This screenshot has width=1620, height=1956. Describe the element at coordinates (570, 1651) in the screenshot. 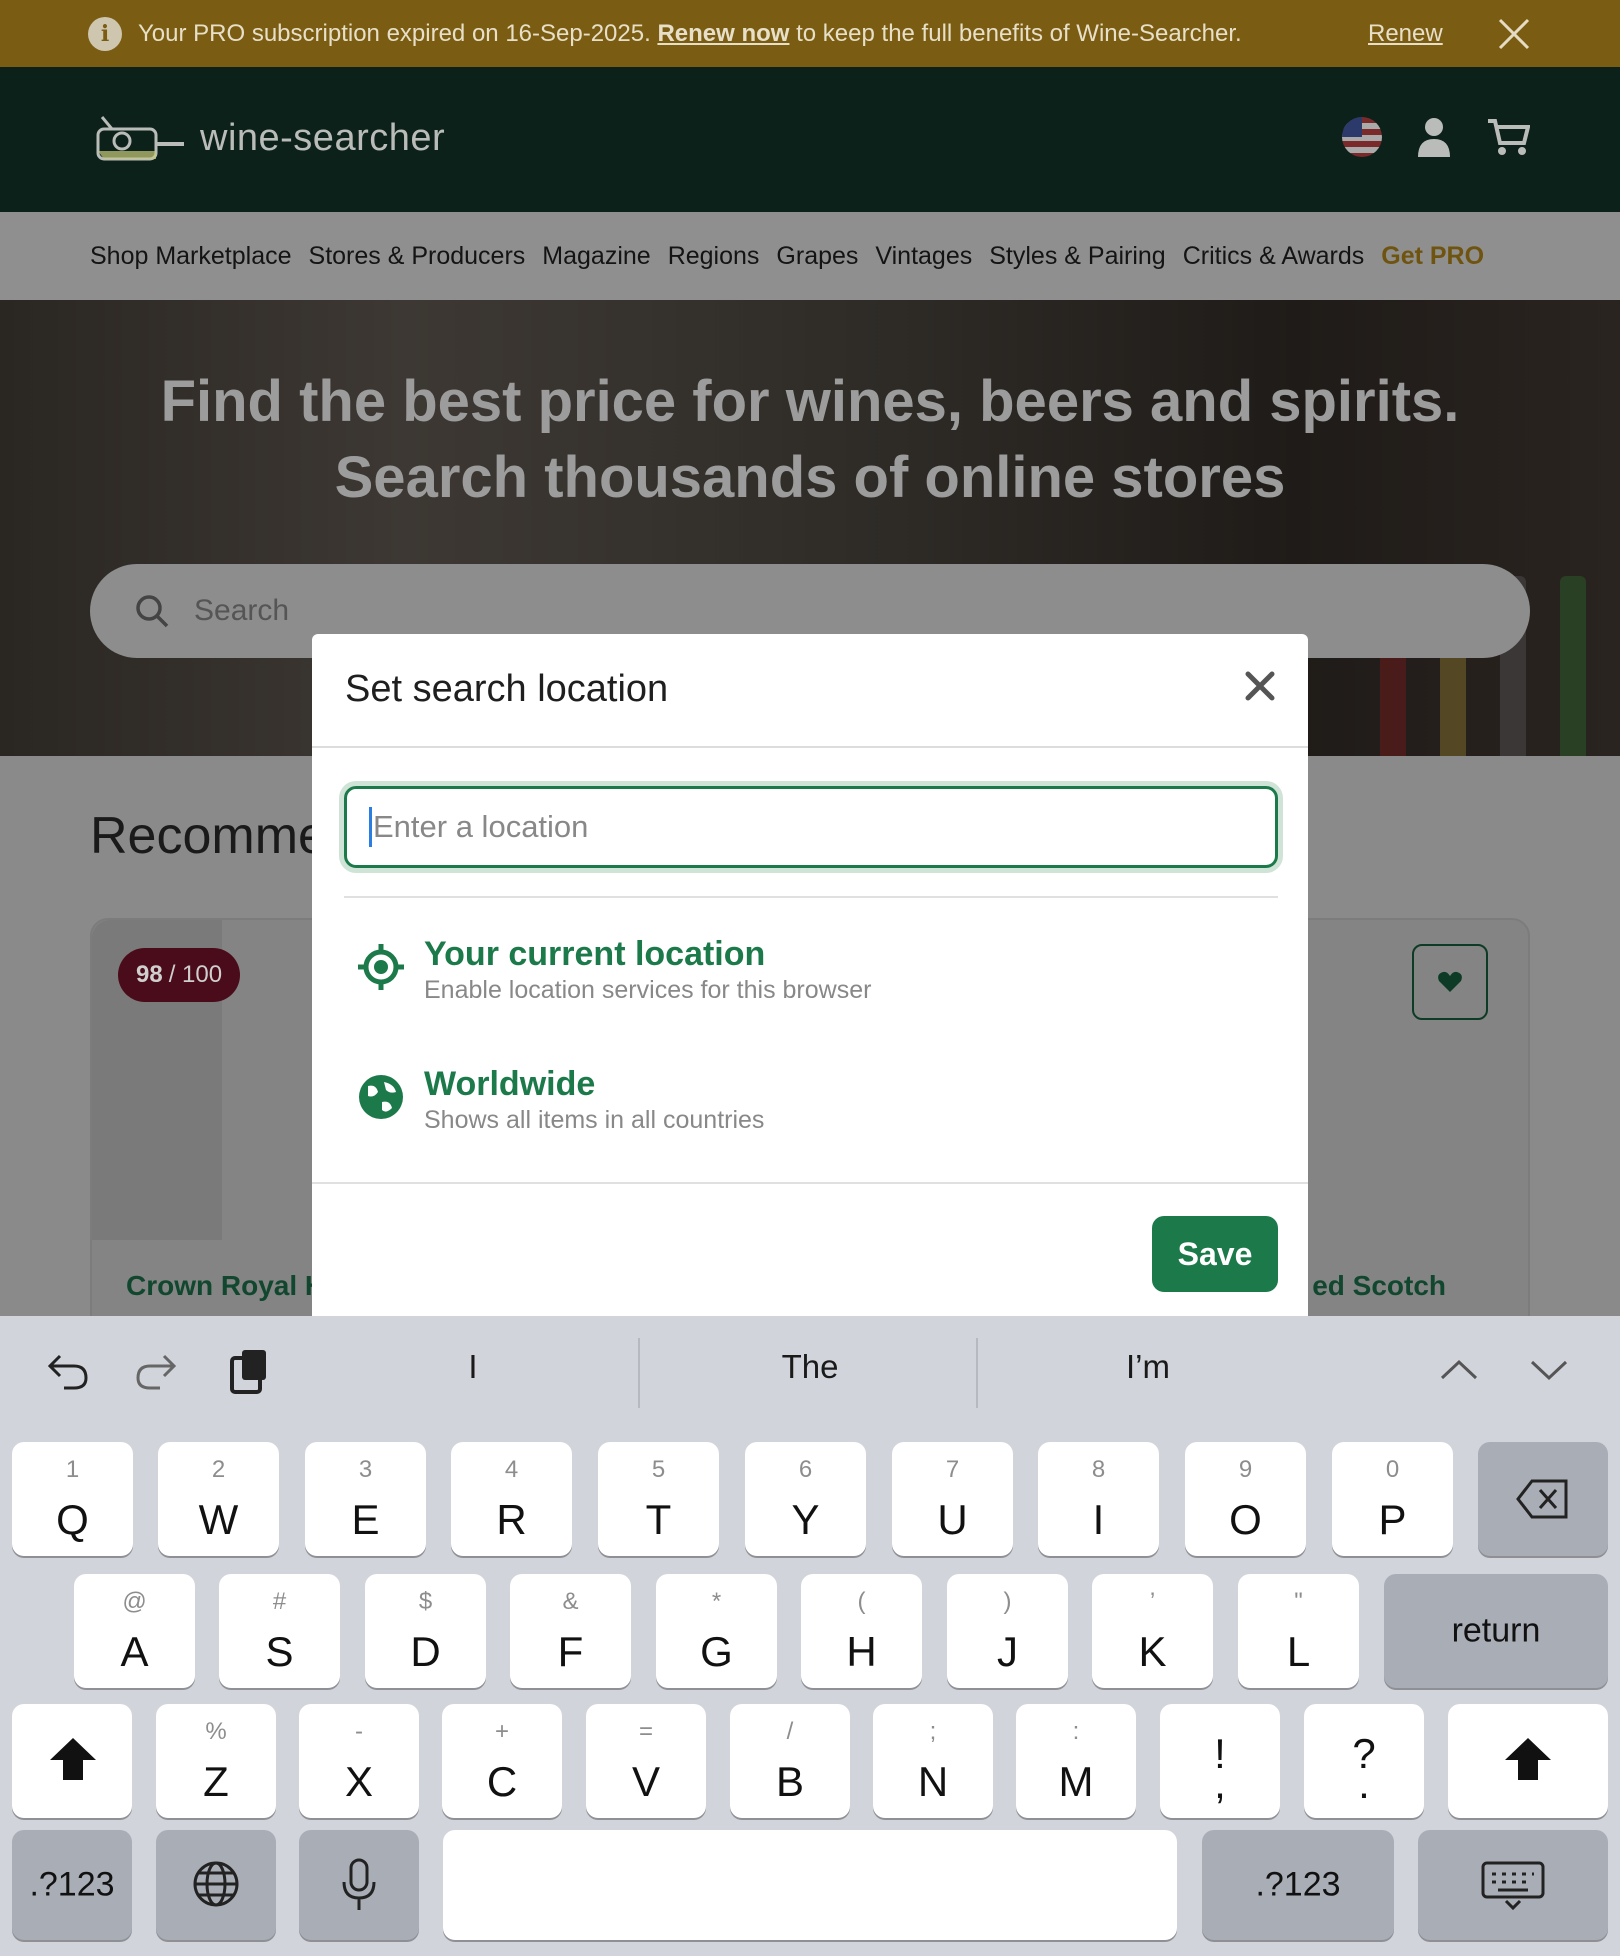

I see `key-label: F` at that location.